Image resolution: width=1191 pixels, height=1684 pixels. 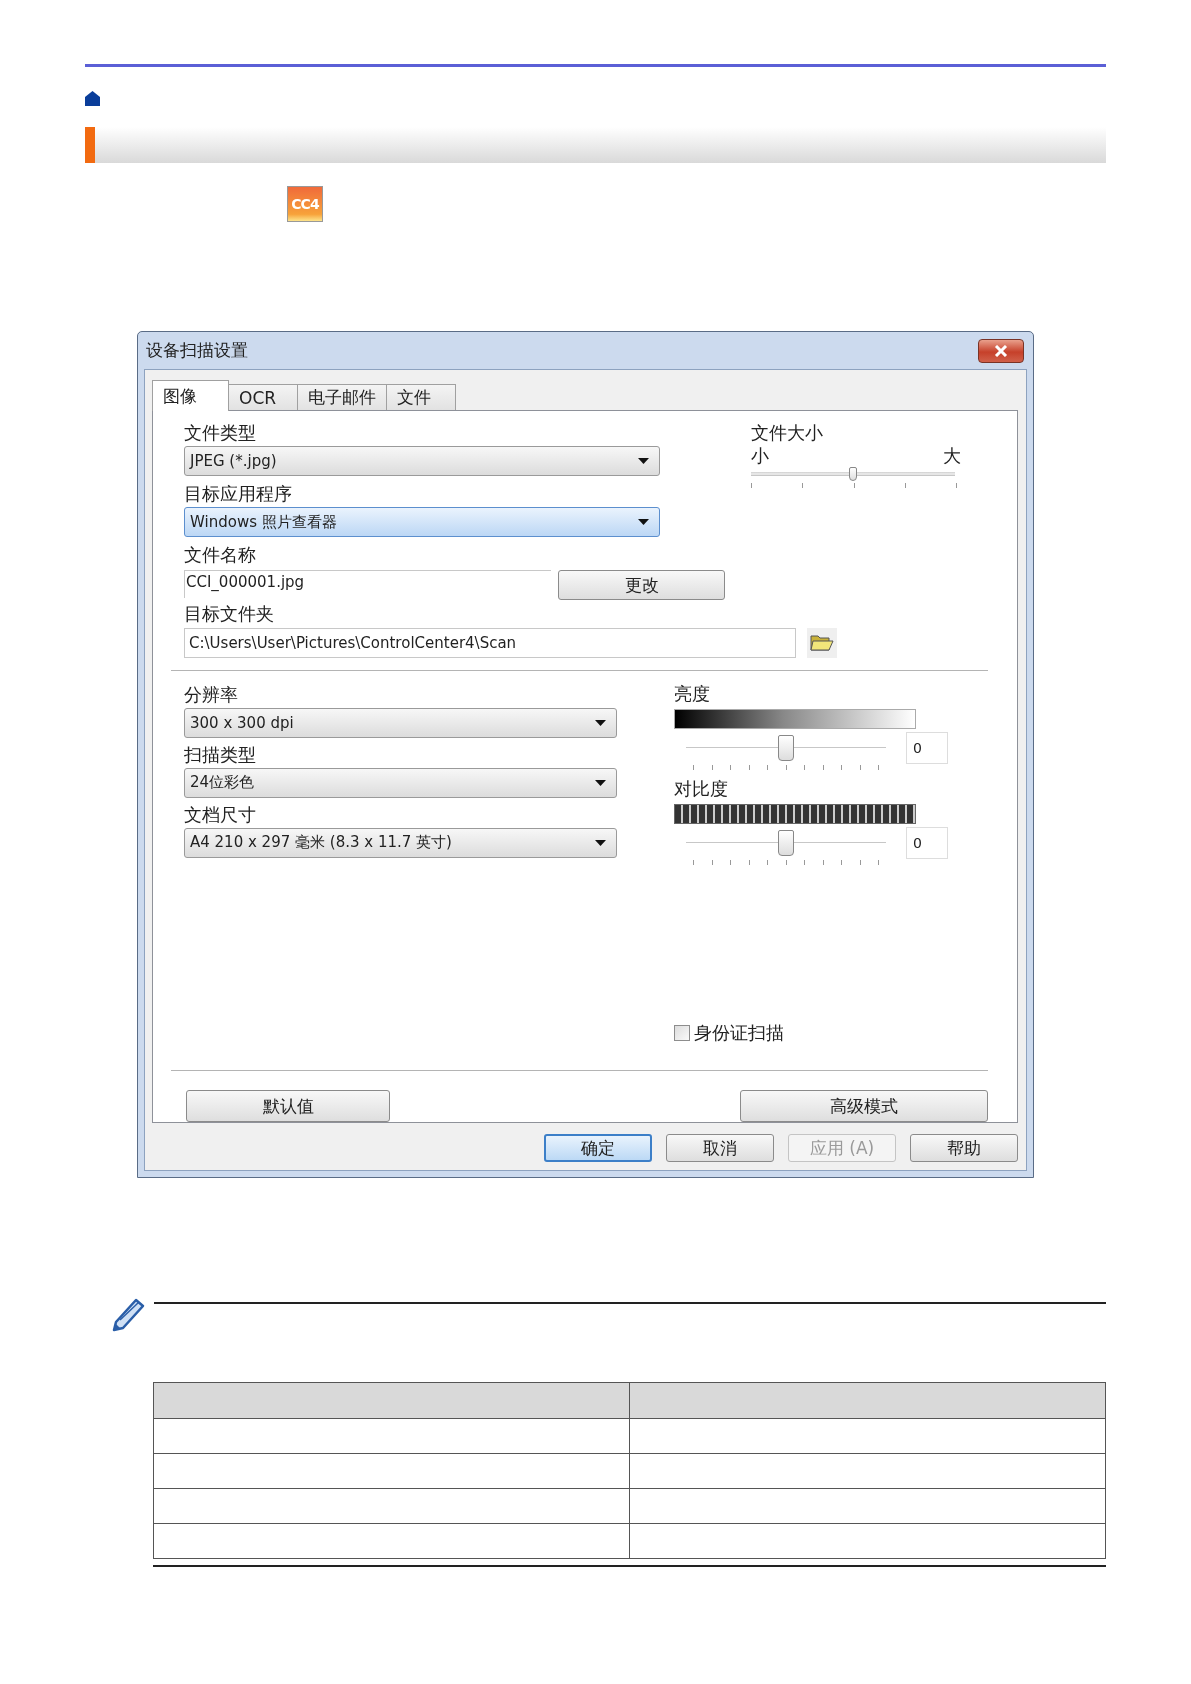 I want to click on field-label: 文档尺寸, so click(x=220, y=815).